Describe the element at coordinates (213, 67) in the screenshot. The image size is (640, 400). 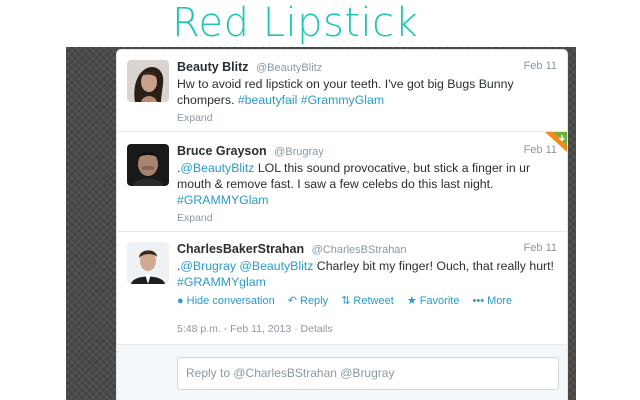
I see `author-name: Beauty Blitz` at that location.